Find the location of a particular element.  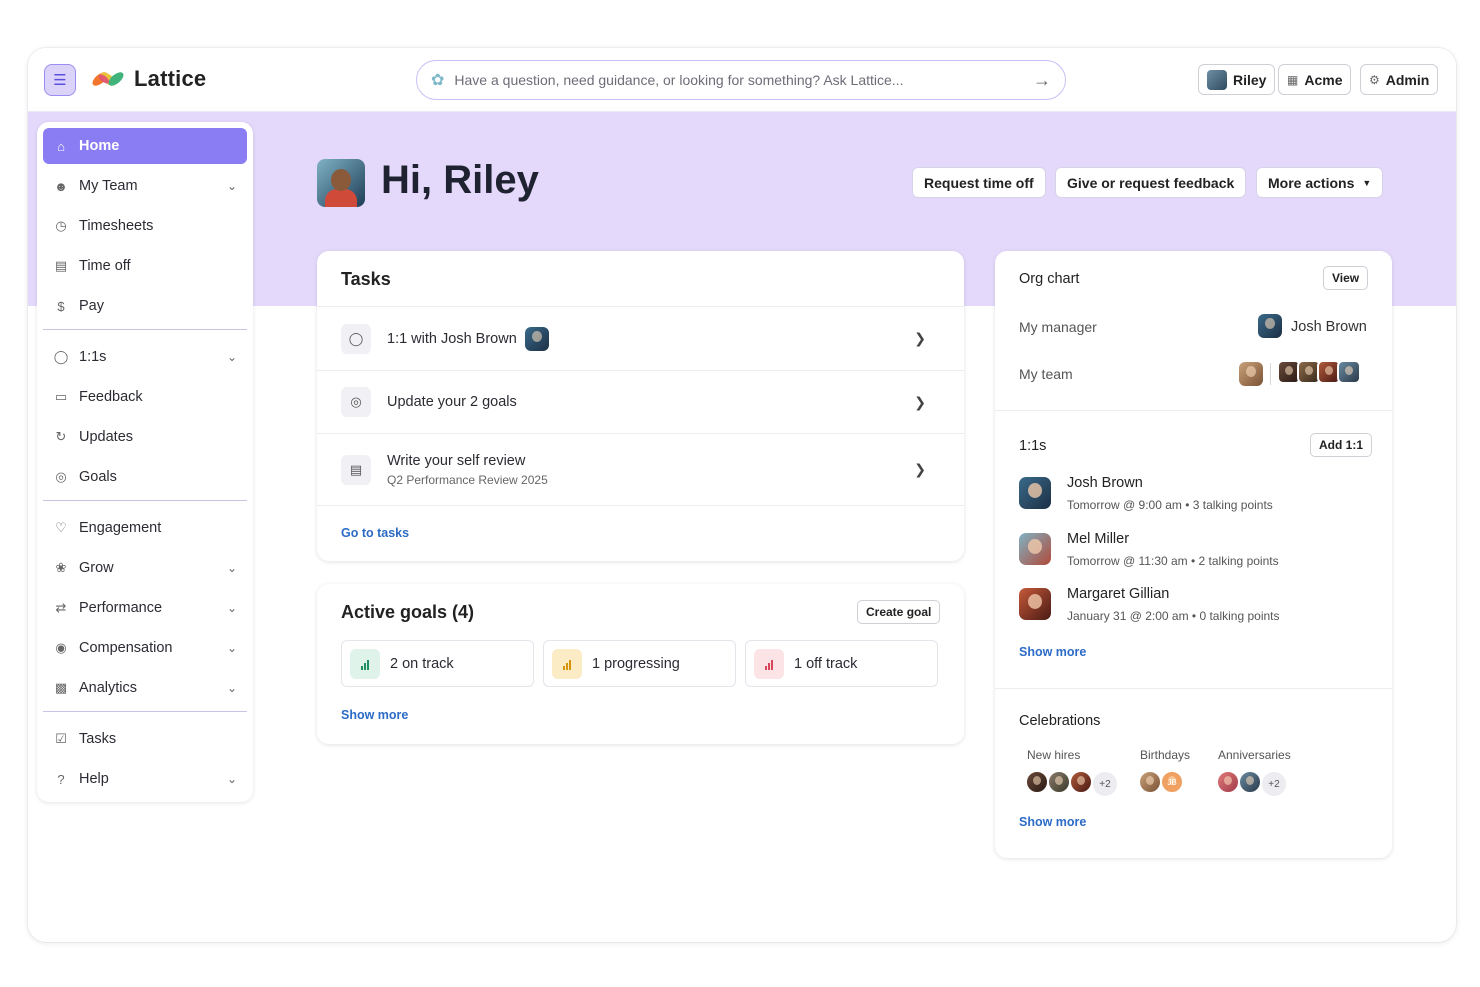

sidebar-item-tasks: ☑ Tasks is located at coordinates (145, 739).